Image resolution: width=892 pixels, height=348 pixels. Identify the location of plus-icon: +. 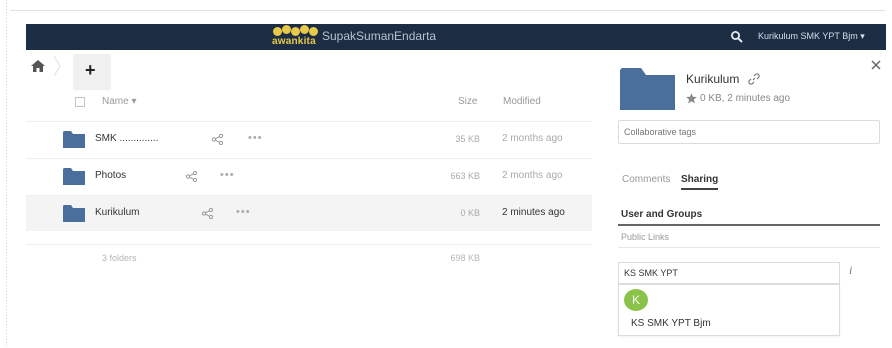
(90, 70).